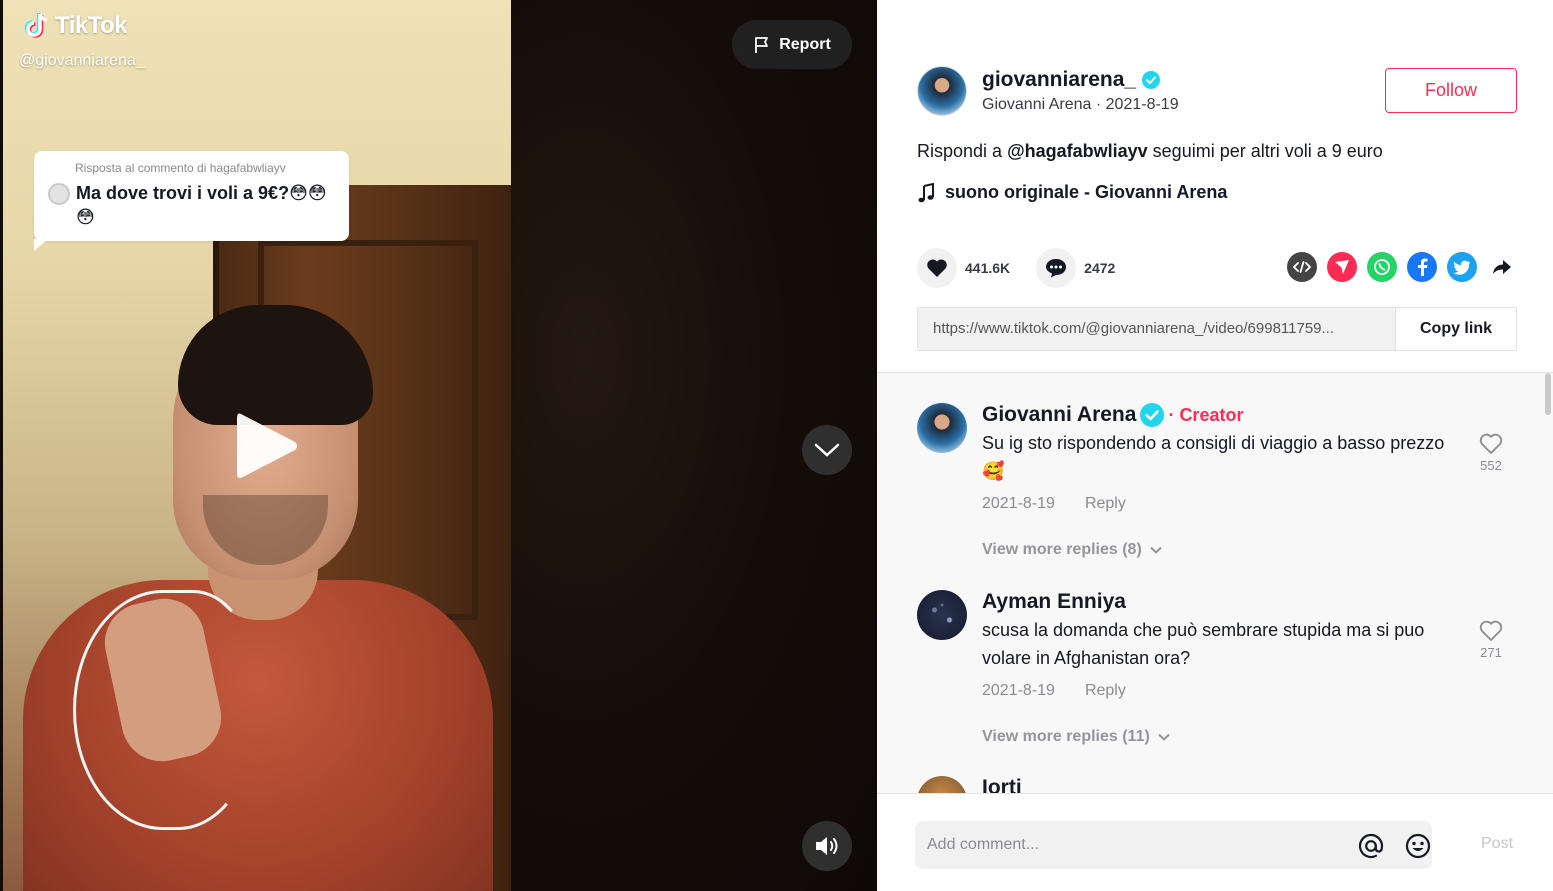  I want to click on heart-icon, so click(937, 268).